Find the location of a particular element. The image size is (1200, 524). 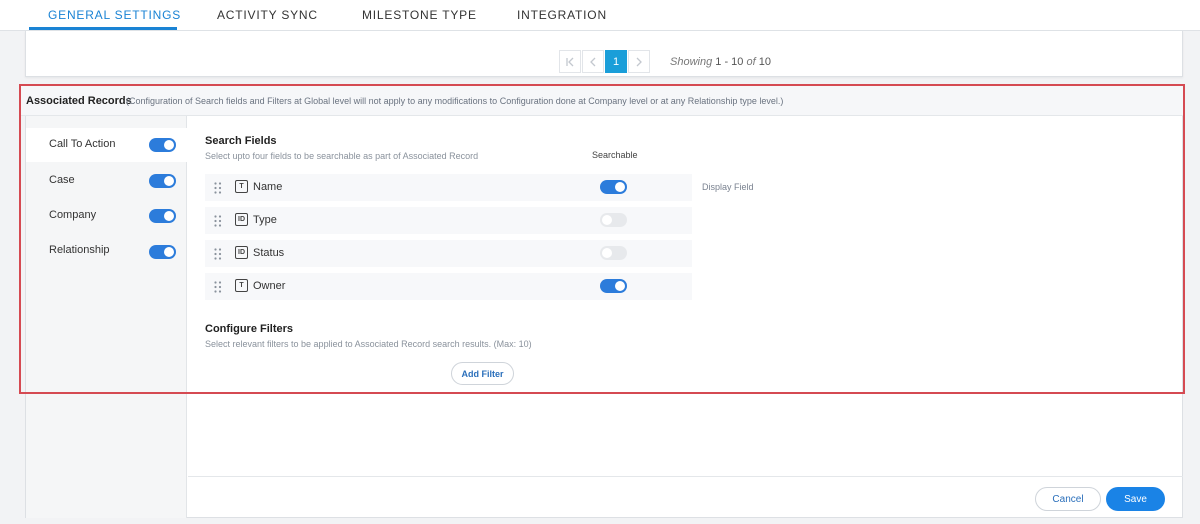

chevron-left-icon is located at coordinates (593, 61).